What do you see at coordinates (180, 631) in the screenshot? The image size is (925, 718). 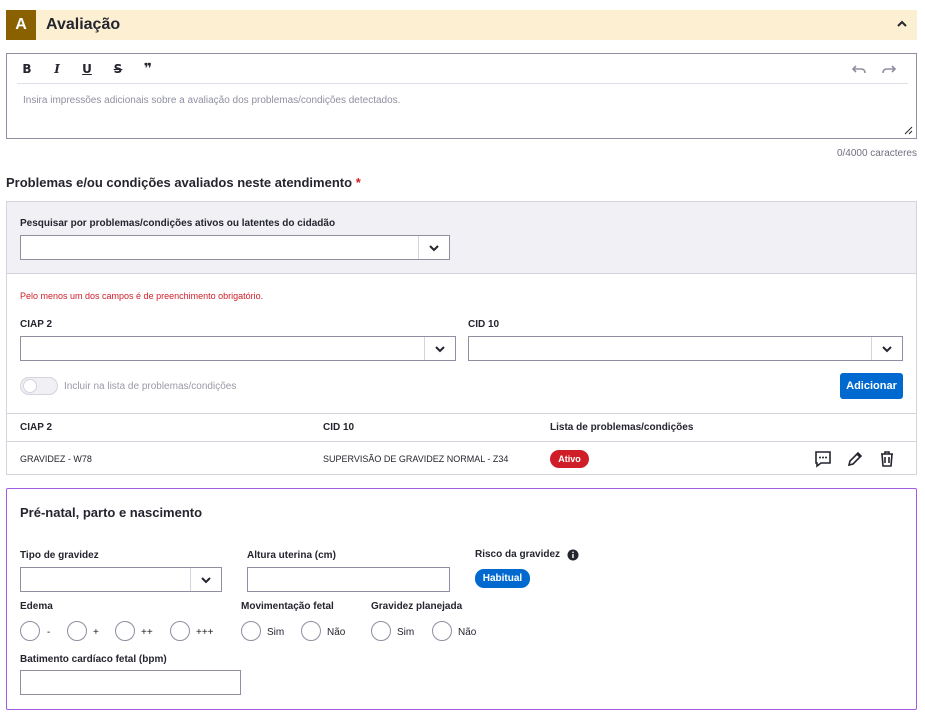 I see `edema-radio-plus3` at bounding box center [180, 631].